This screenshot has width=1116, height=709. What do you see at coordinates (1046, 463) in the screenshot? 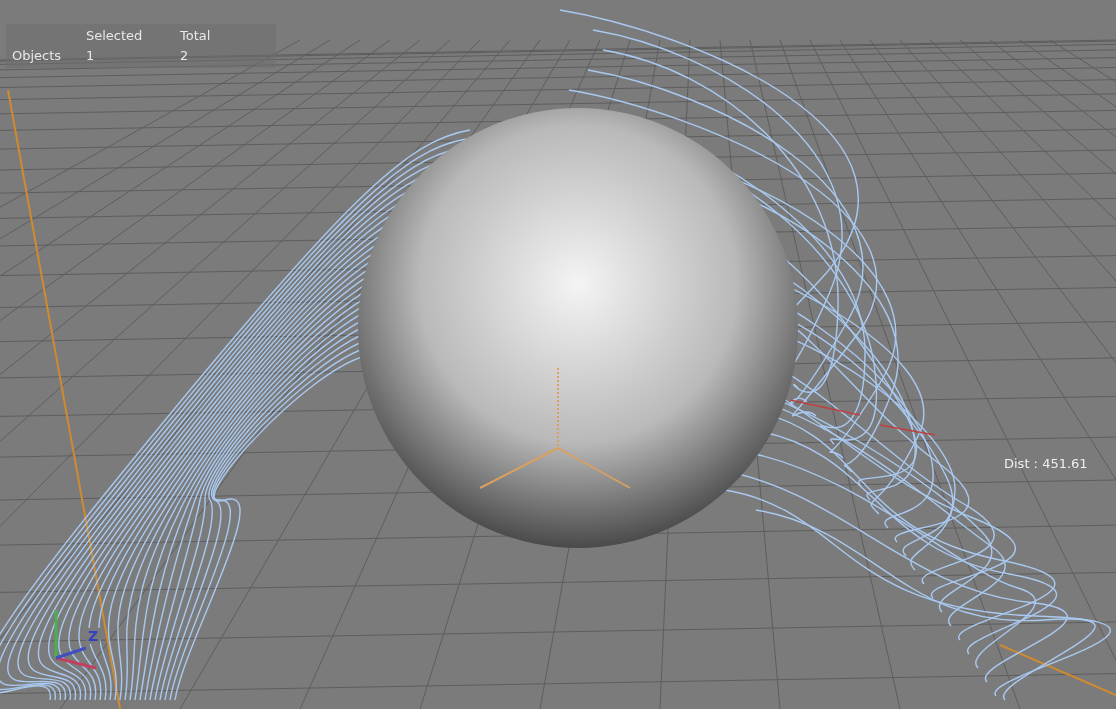
I see `distance-readout: Dist : 451.61` at bounding box center [1046, 463].